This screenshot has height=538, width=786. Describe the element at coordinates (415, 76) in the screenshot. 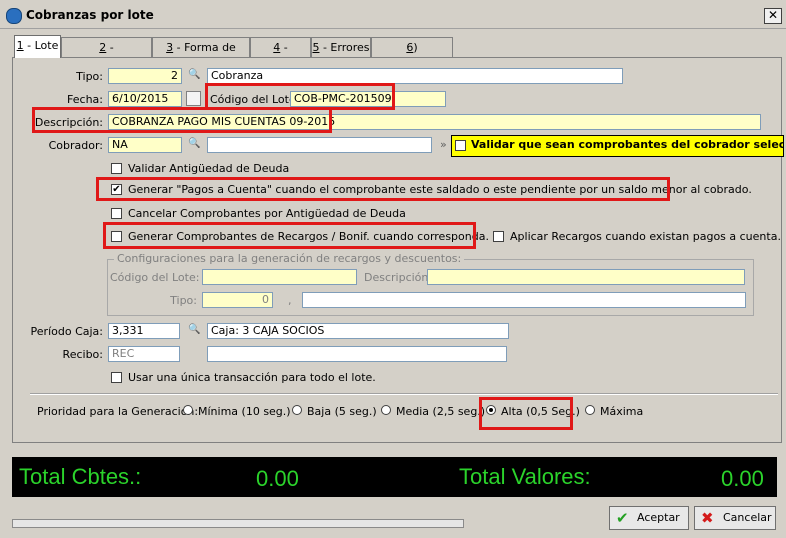

I see `tipo-description-field: Cobranza` at that location.